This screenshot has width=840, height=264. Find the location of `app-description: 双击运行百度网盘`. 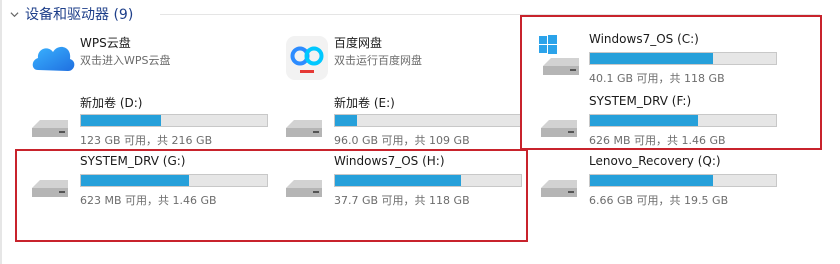

app-description: 双击运行百度网盘 is located at coordinates (378, 60).